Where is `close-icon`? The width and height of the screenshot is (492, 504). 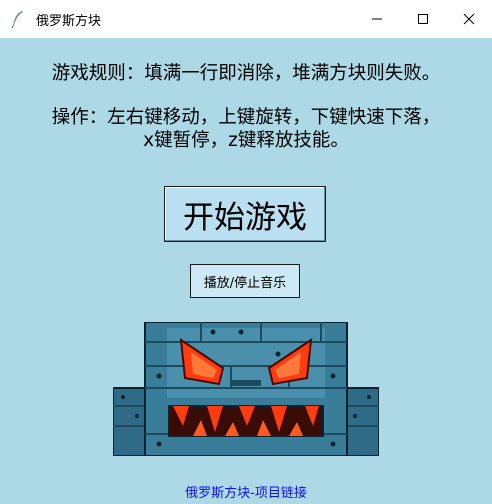
close-icon is located at coordinates (469, 19).